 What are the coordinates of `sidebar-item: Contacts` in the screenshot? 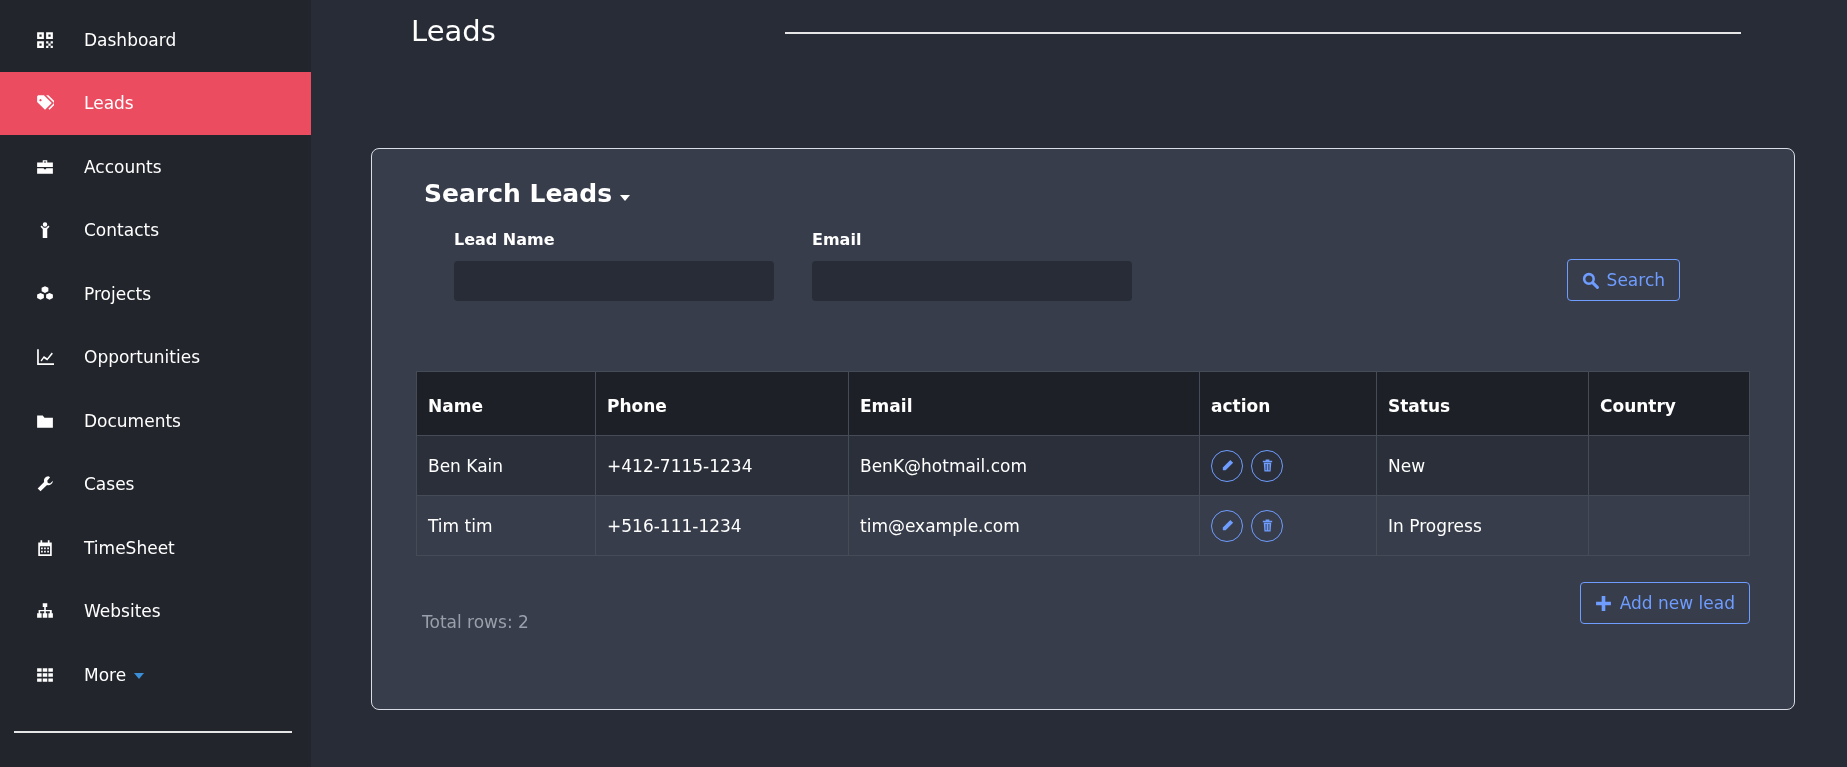 It's located at (155, 230).